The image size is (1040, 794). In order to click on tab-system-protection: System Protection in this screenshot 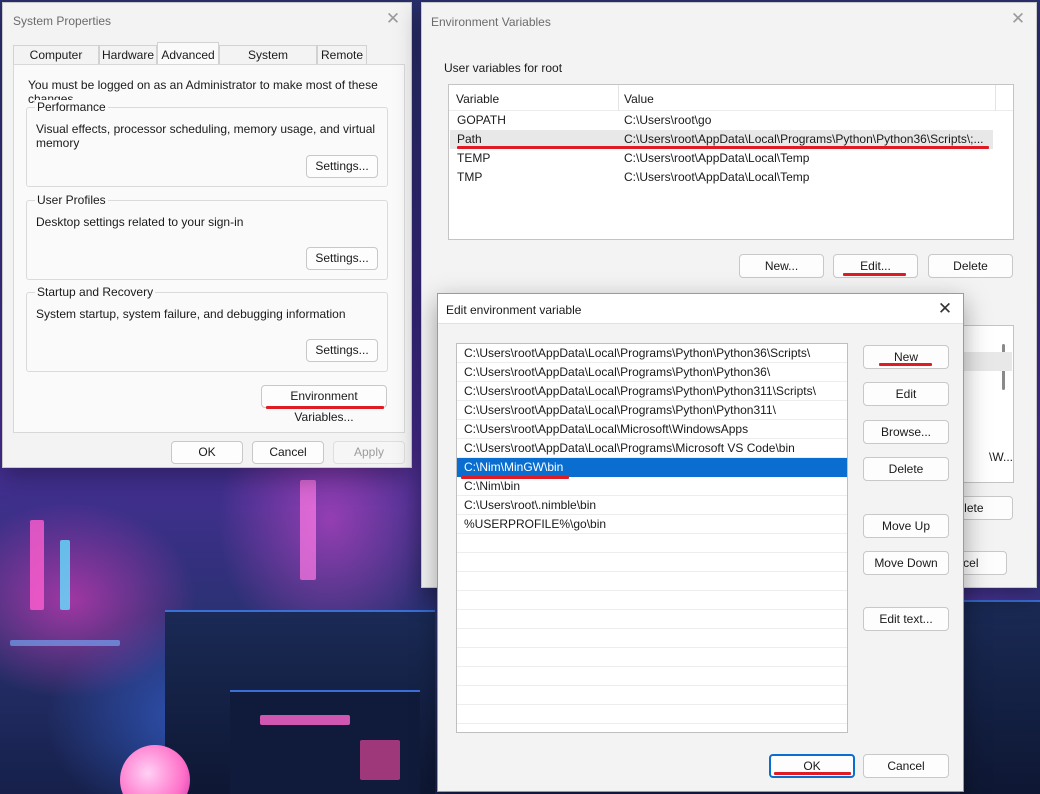, I will do `click(268, 63)`.